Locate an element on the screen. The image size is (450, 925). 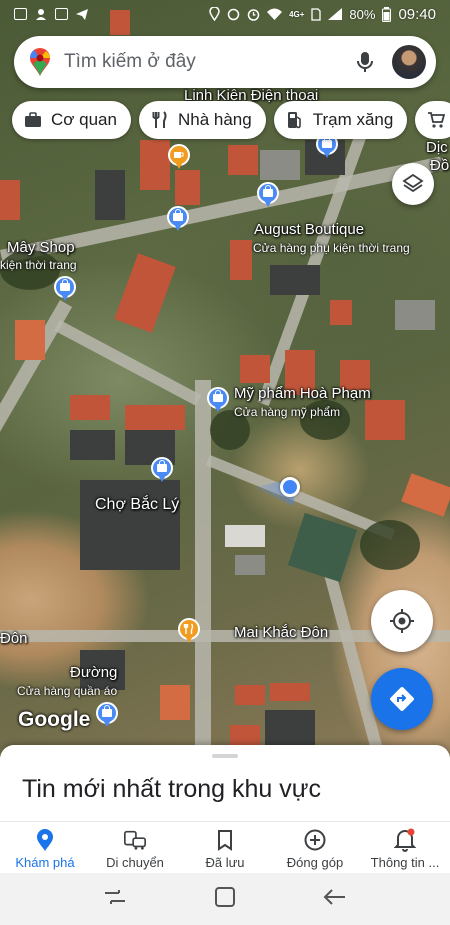
status-right: 4G+ 80% 09:40 is located at coordinates (322, 14).